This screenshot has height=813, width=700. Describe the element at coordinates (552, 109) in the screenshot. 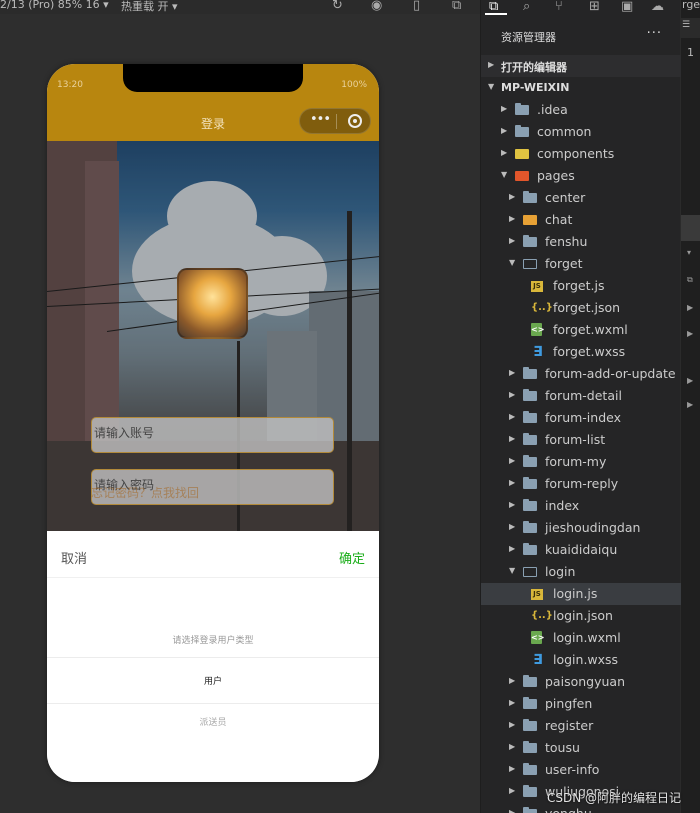

I see `tree-item-label: .idea` at that location.